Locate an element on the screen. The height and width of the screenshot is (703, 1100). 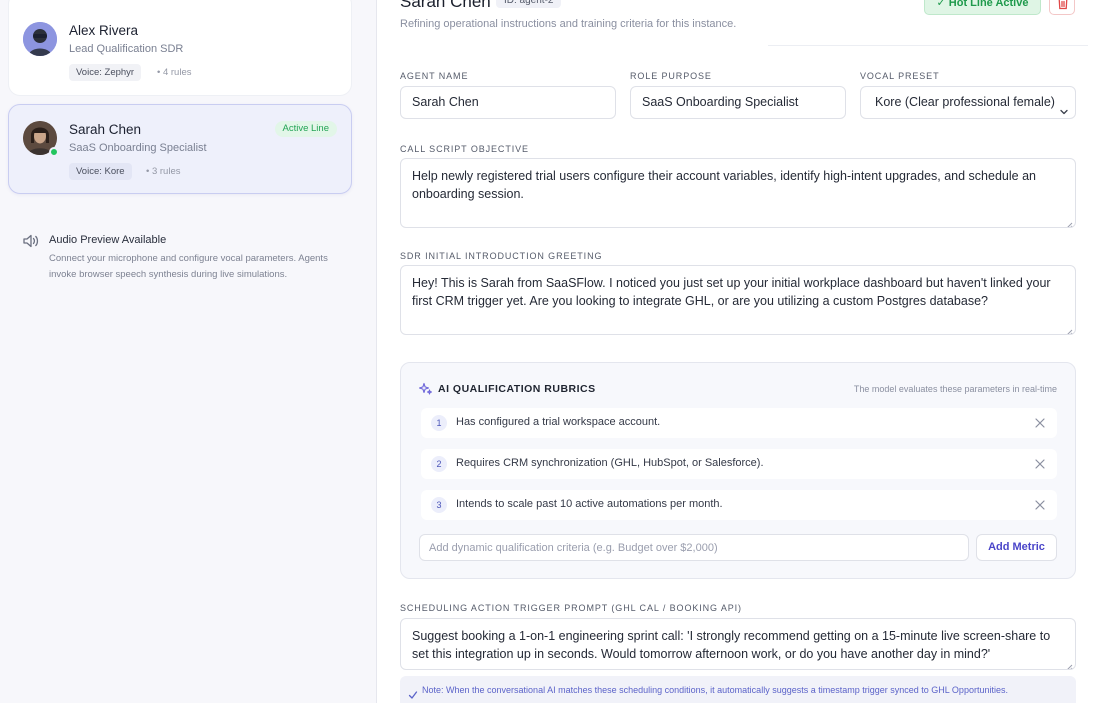
agent-name: Sarah Chen is located at coordinates (105, 129).